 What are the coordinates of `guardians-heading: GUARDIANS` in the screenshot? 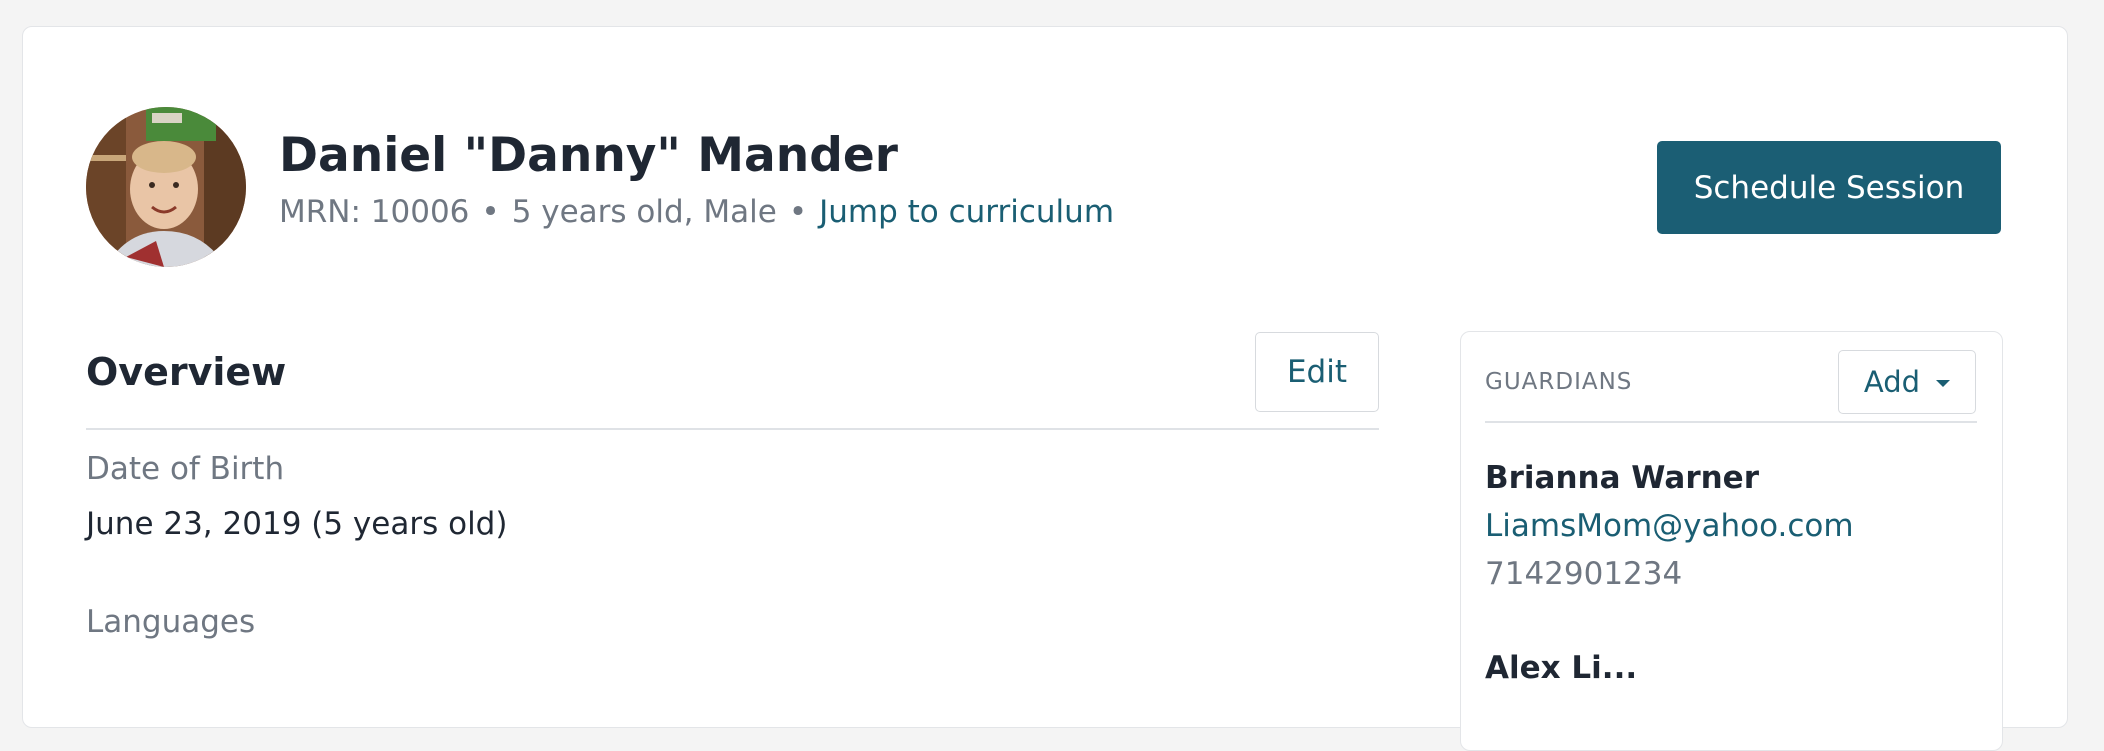 It's located at (1559, 382).